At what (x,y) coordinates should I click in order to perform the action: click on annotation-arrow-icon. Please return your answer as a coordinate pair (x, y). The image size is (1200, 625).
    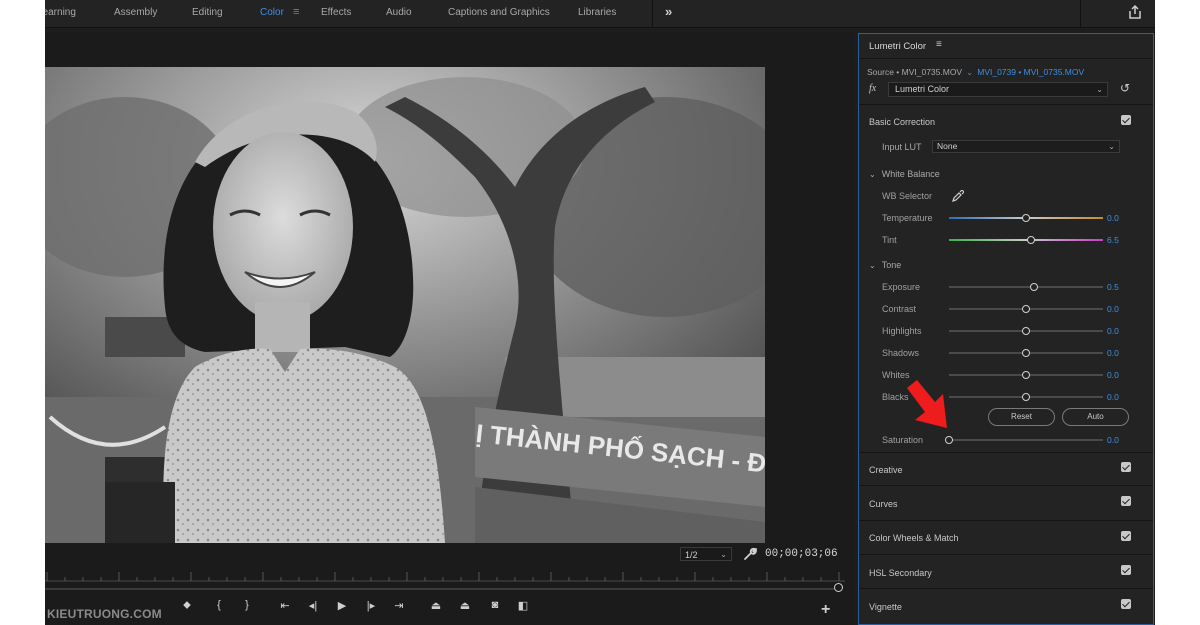
    Looking at the image, I should click on (927, 404).